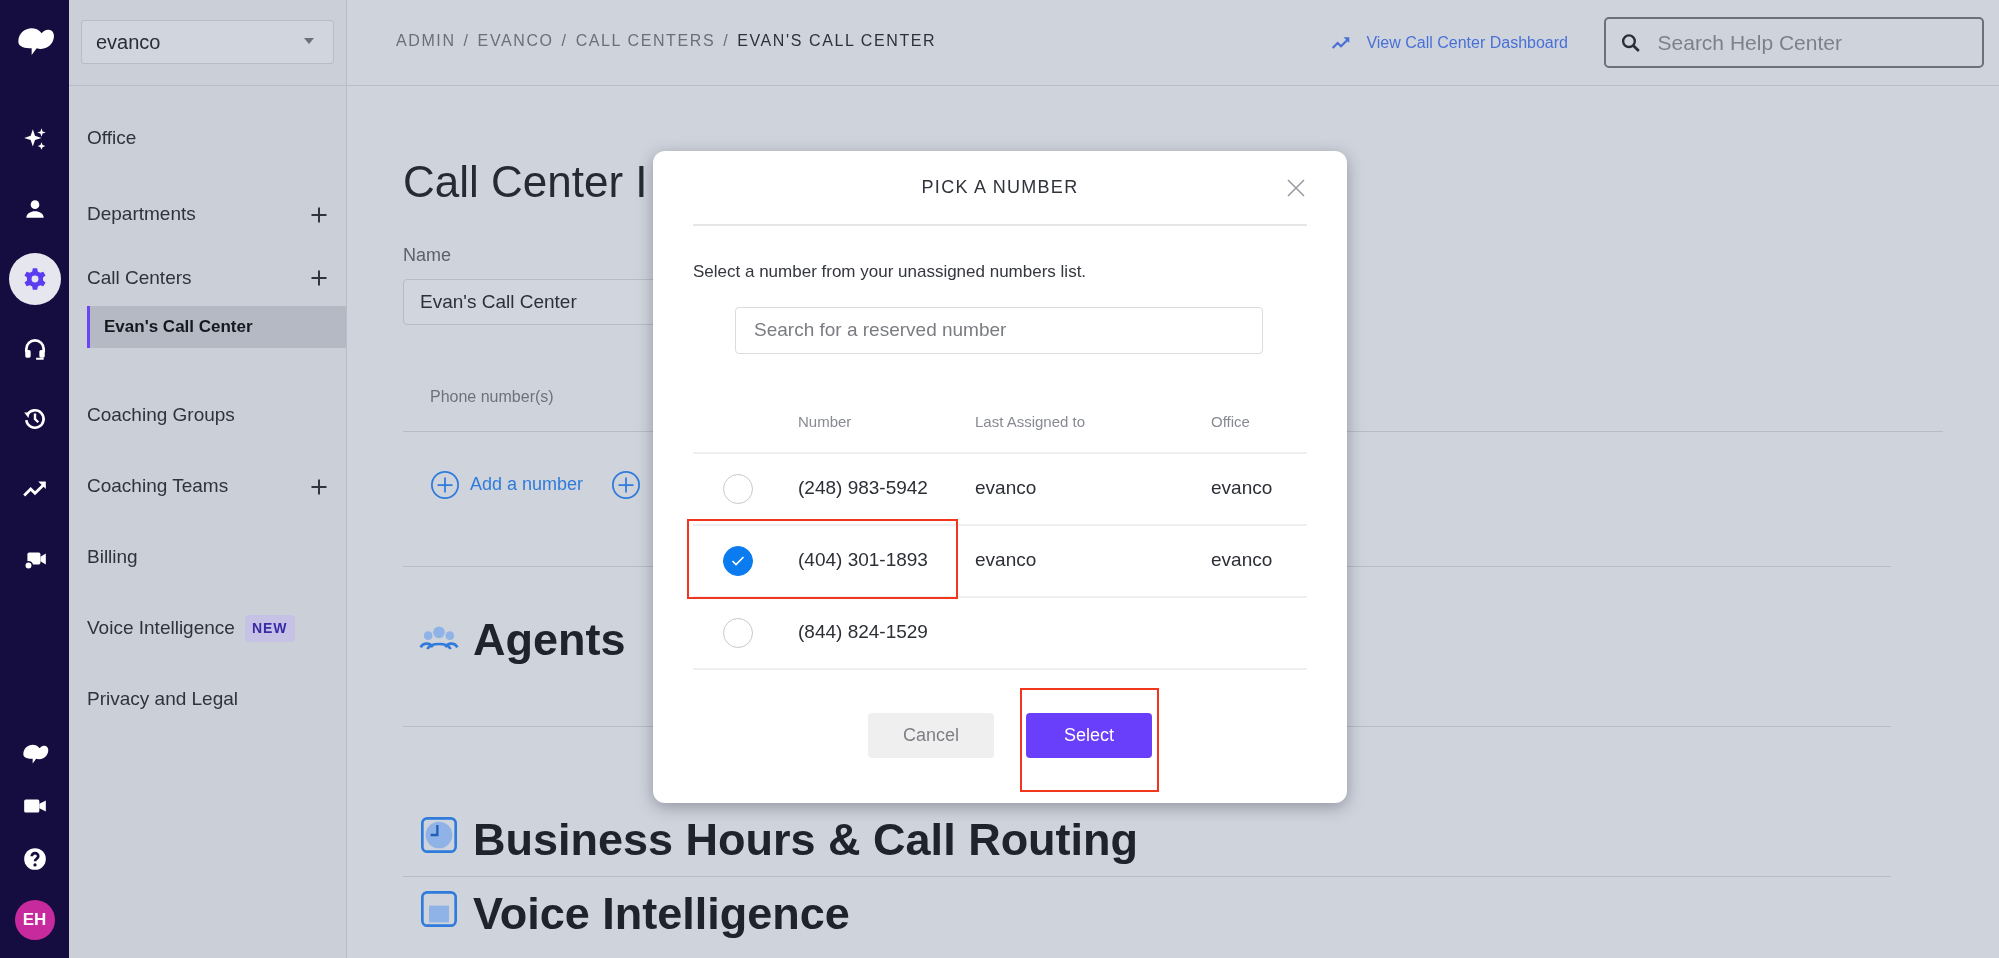  Describe the element at coordinates (128, 42) in the screenshot. I see `workspace-name: evanco` at that location.